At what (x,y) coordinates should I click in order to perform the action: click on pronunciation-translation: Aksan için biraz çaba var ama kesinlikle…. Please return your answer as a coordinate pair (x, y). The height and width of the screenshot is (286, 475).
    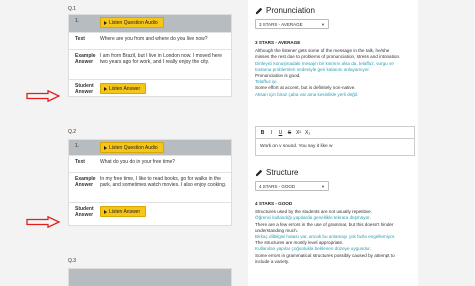
    Looking at the image, I should click on (307, 94).